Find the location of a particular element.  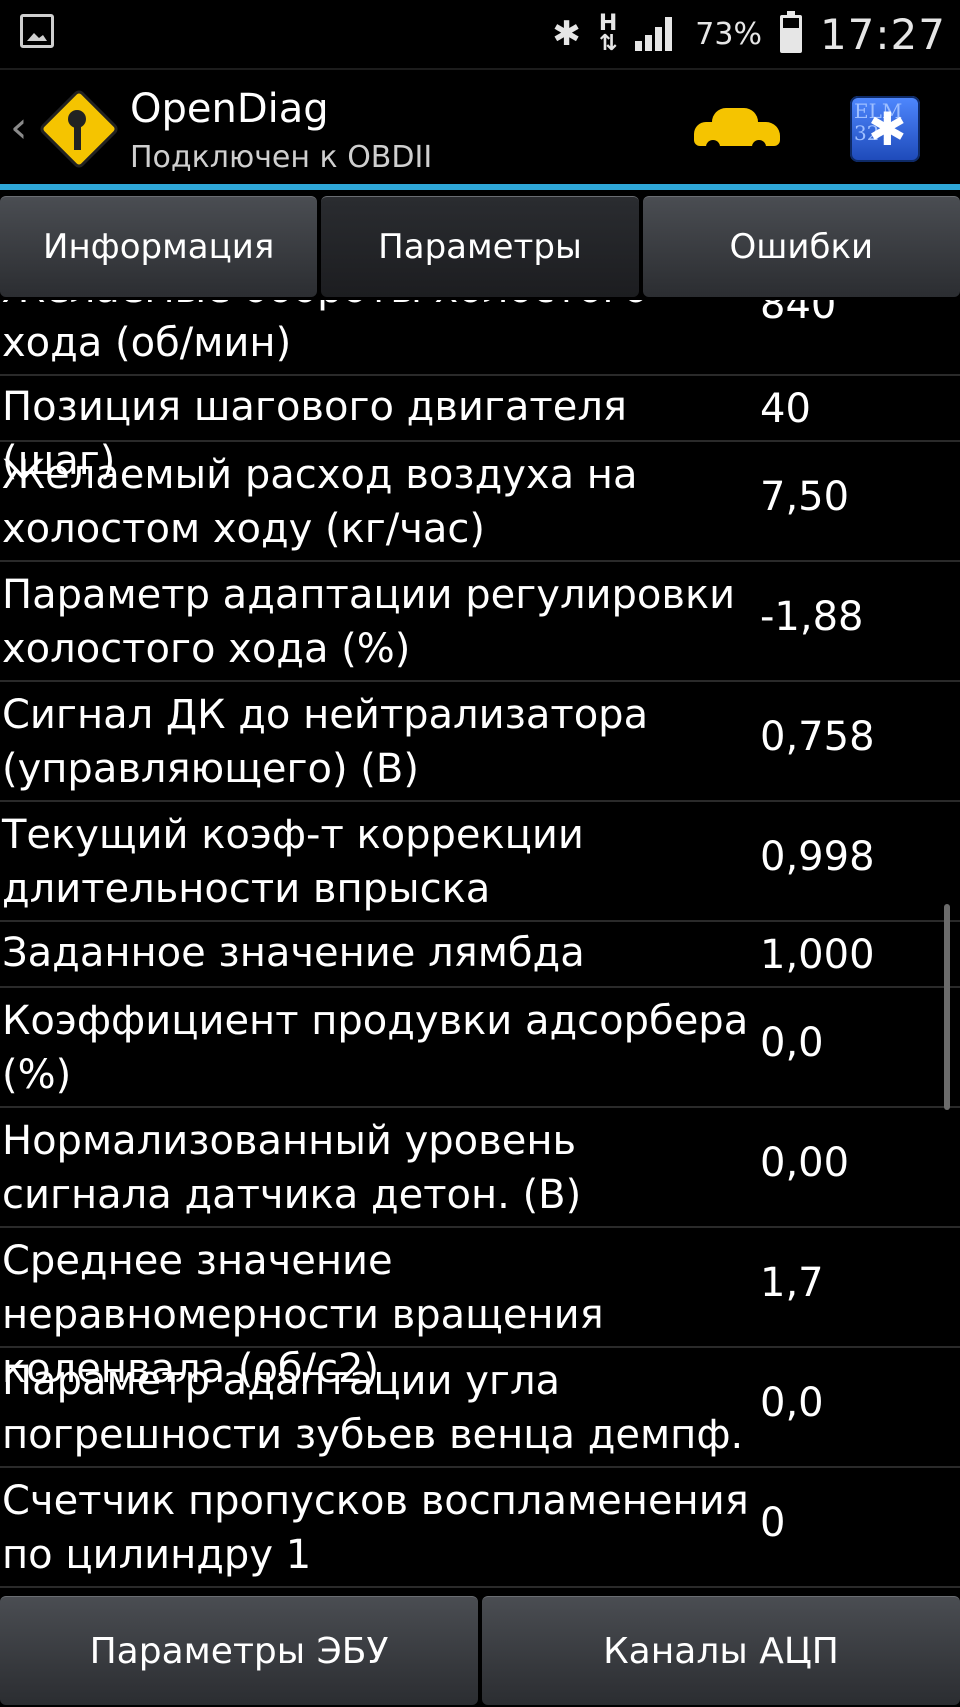

param-value: 0,998 is located at coordinates (817, 857).